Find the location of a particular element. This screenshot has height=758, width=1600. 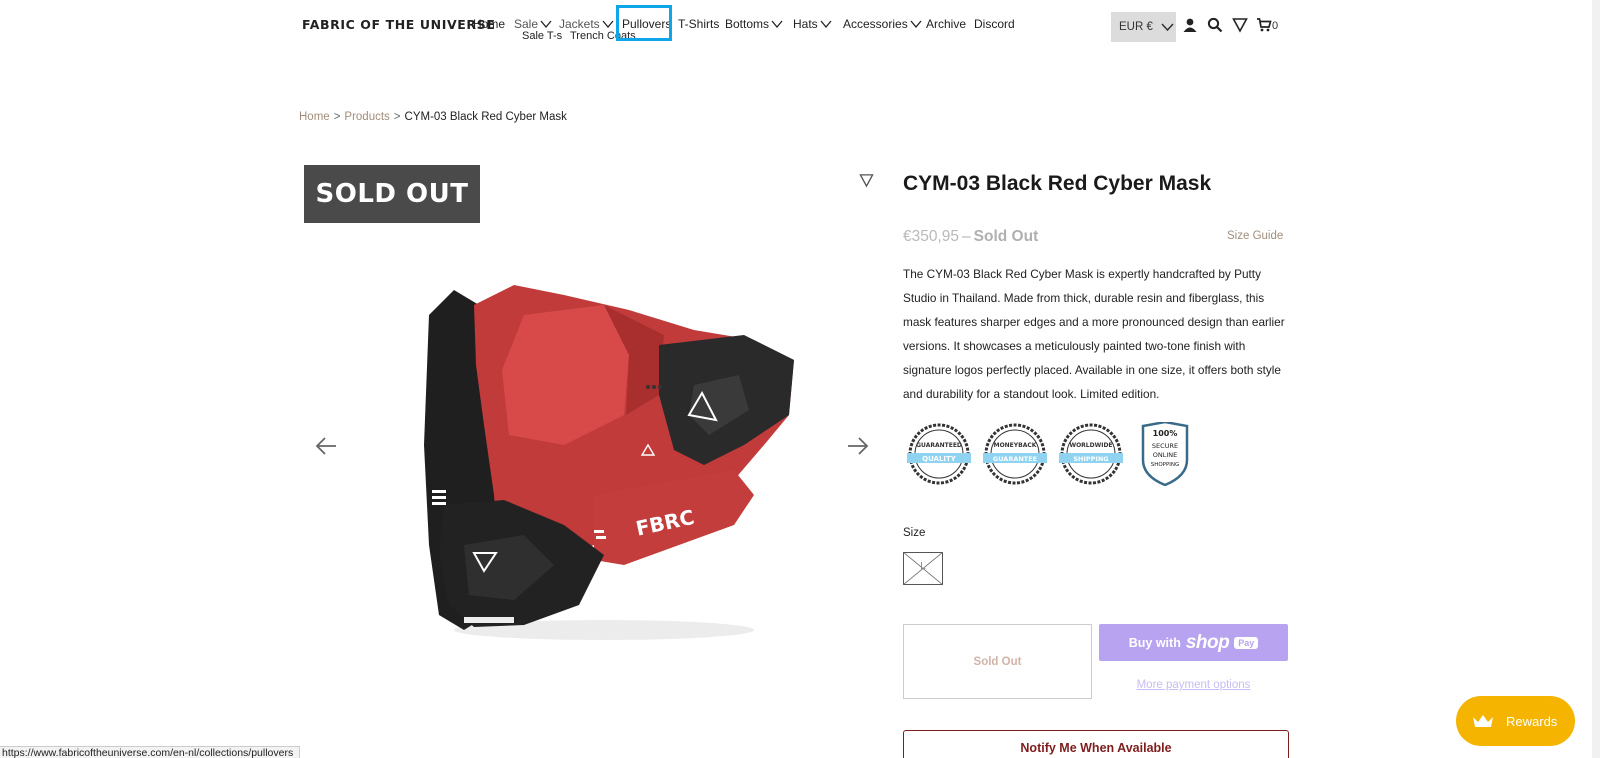

nav-hats-label: Hats is located at coordinates (805, 24).